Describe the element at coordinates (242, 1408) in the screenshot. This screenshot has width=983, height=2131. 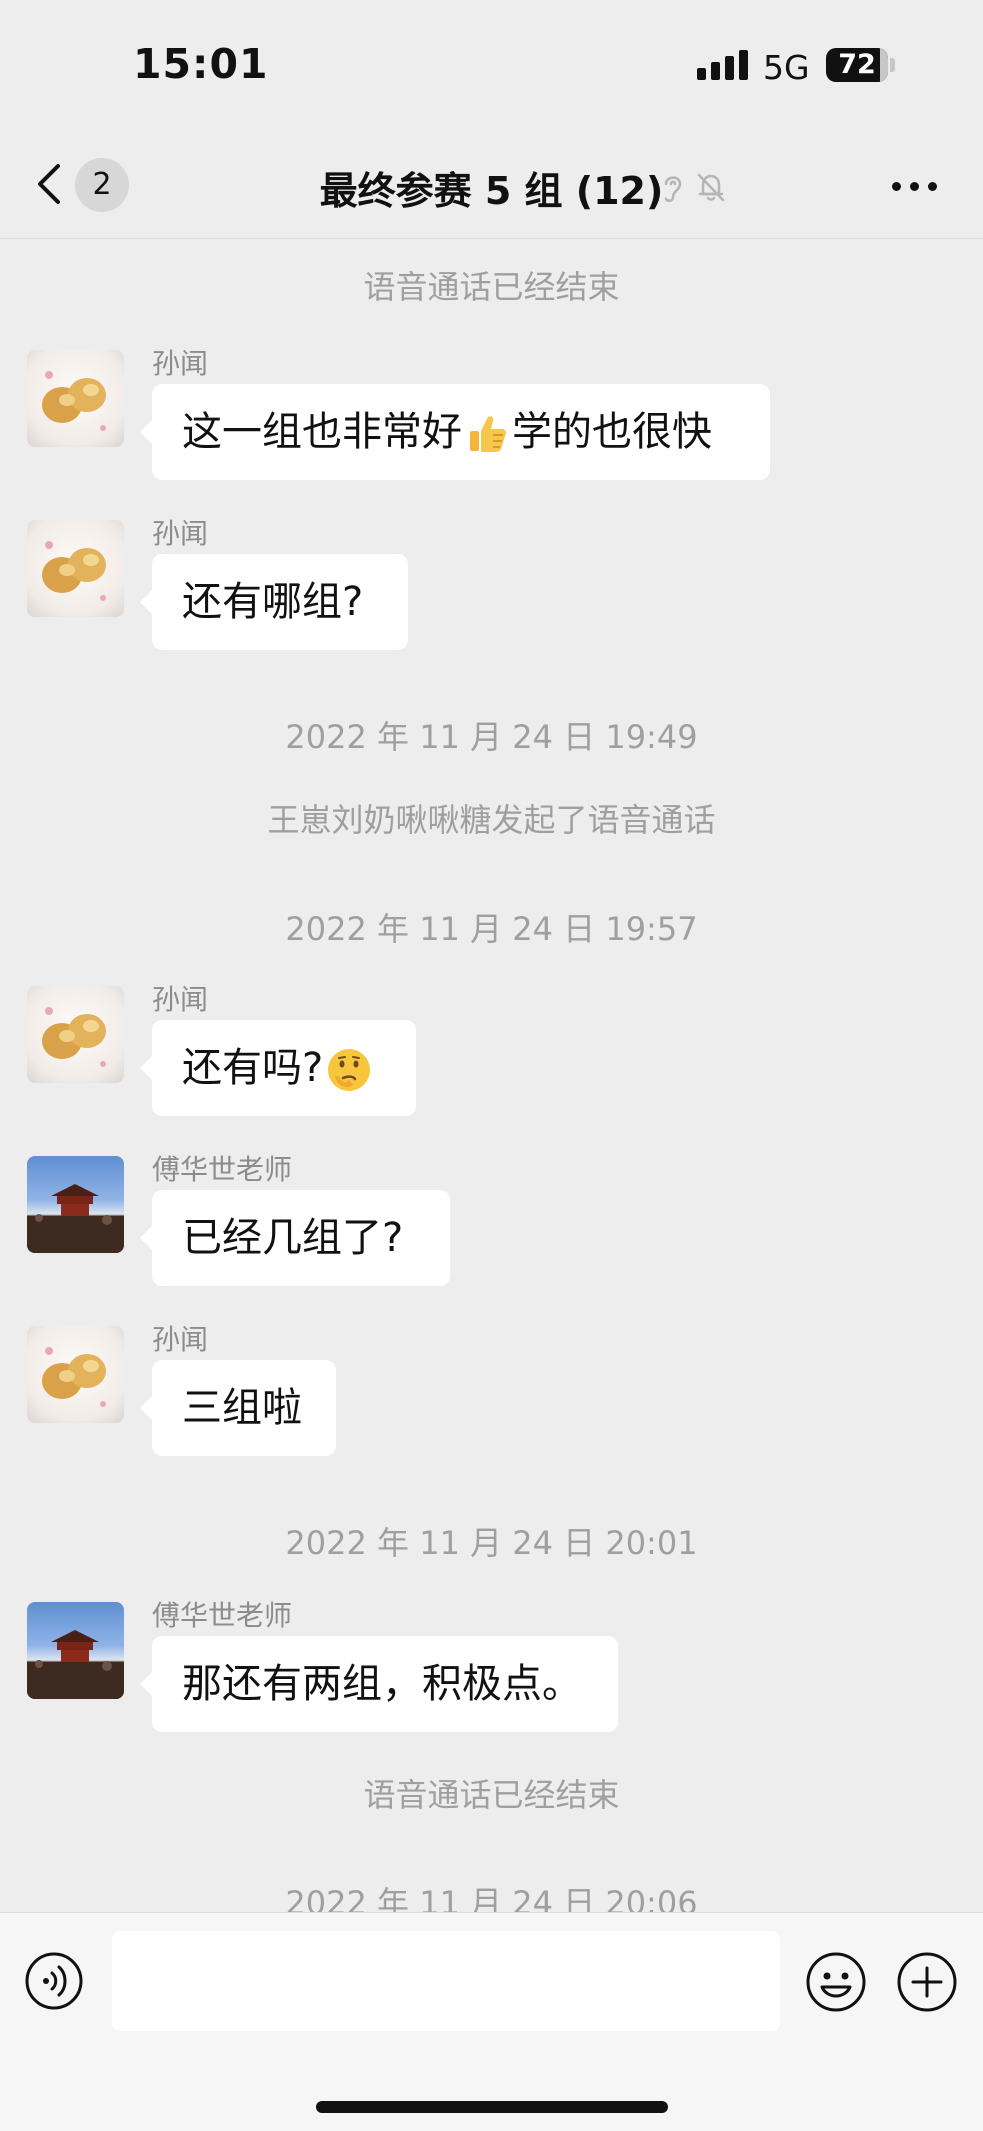
I see `message-text: 三组啦` at that location.